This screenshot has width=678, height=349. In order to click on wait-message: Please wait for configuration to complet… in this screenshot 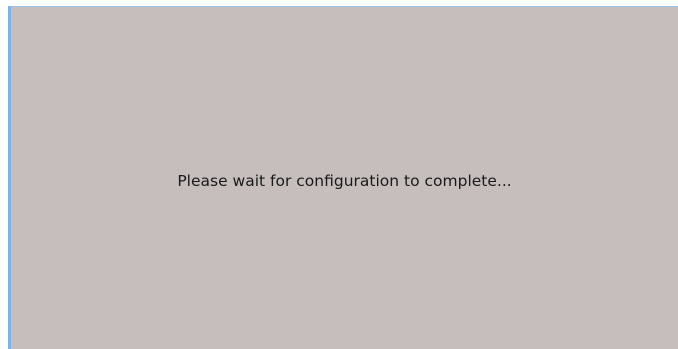, I will do `click(344, 181)`.